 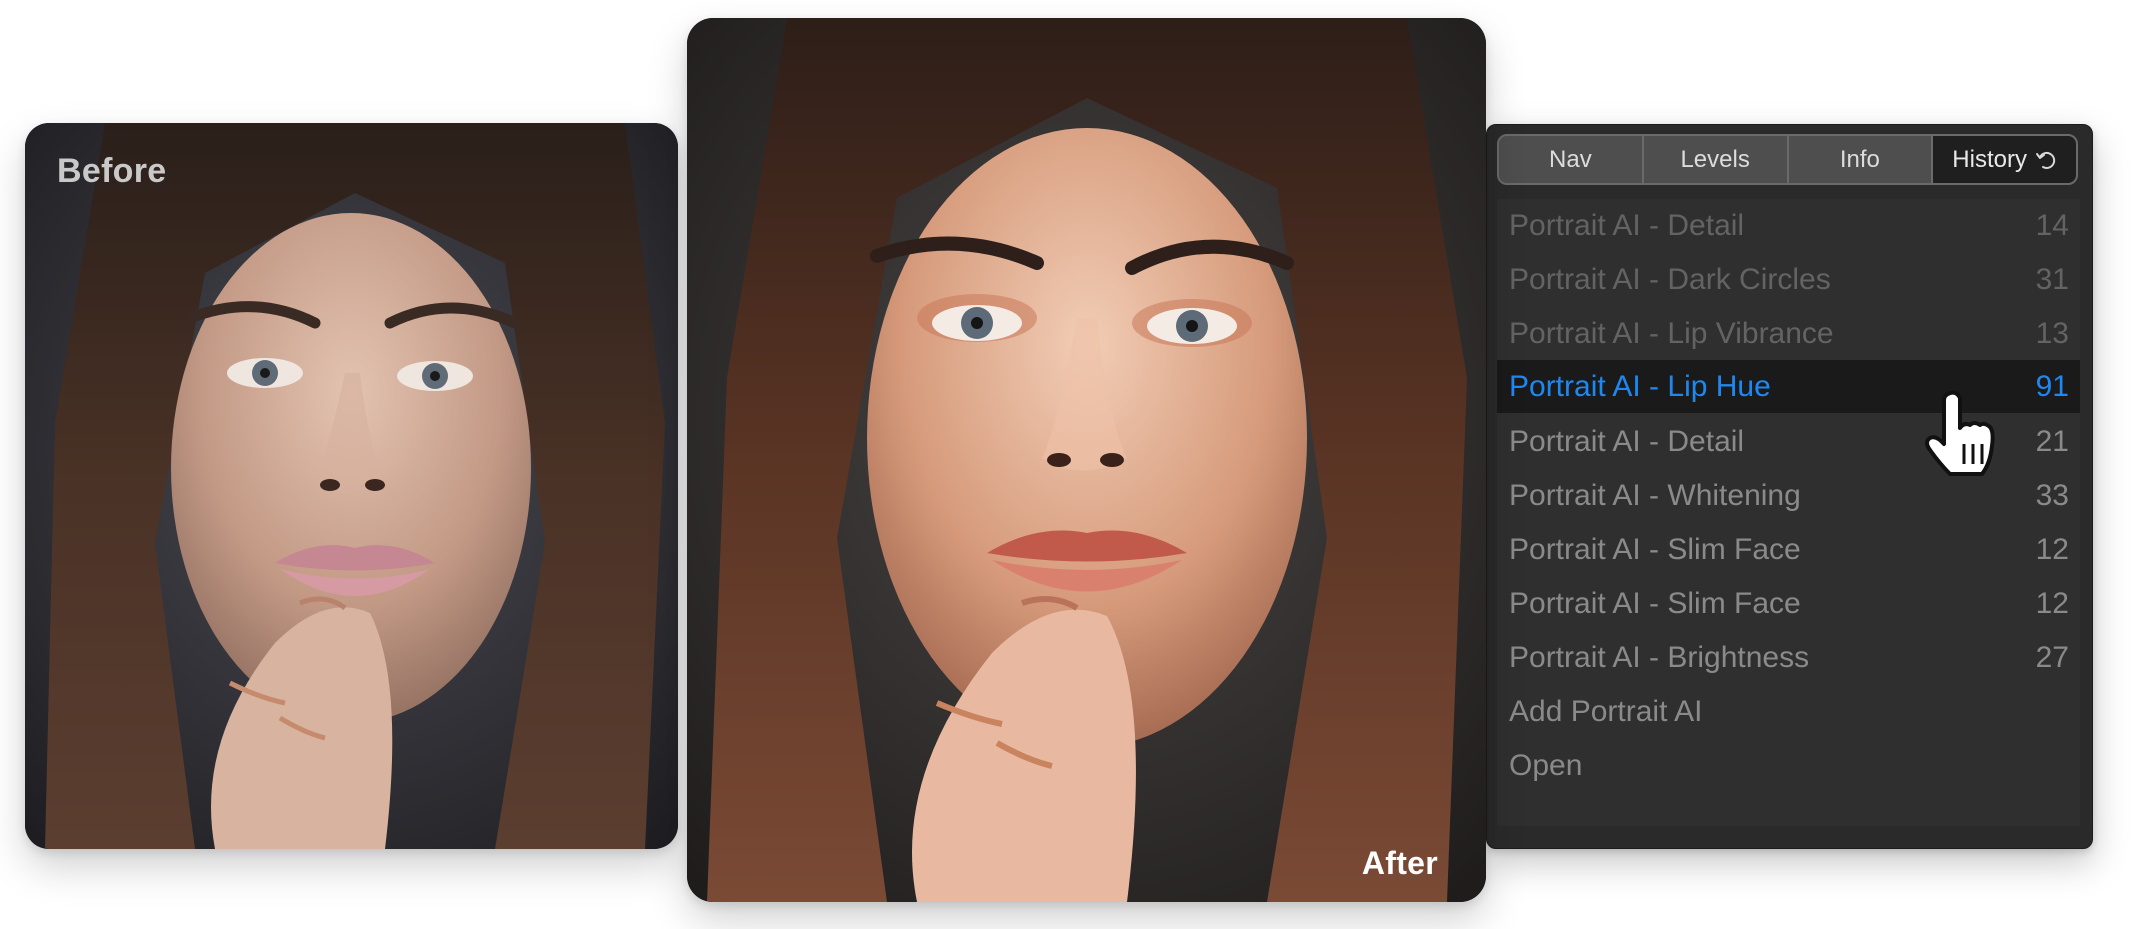 I want to click on tab-label: Info, so click(x=1859, y=159).